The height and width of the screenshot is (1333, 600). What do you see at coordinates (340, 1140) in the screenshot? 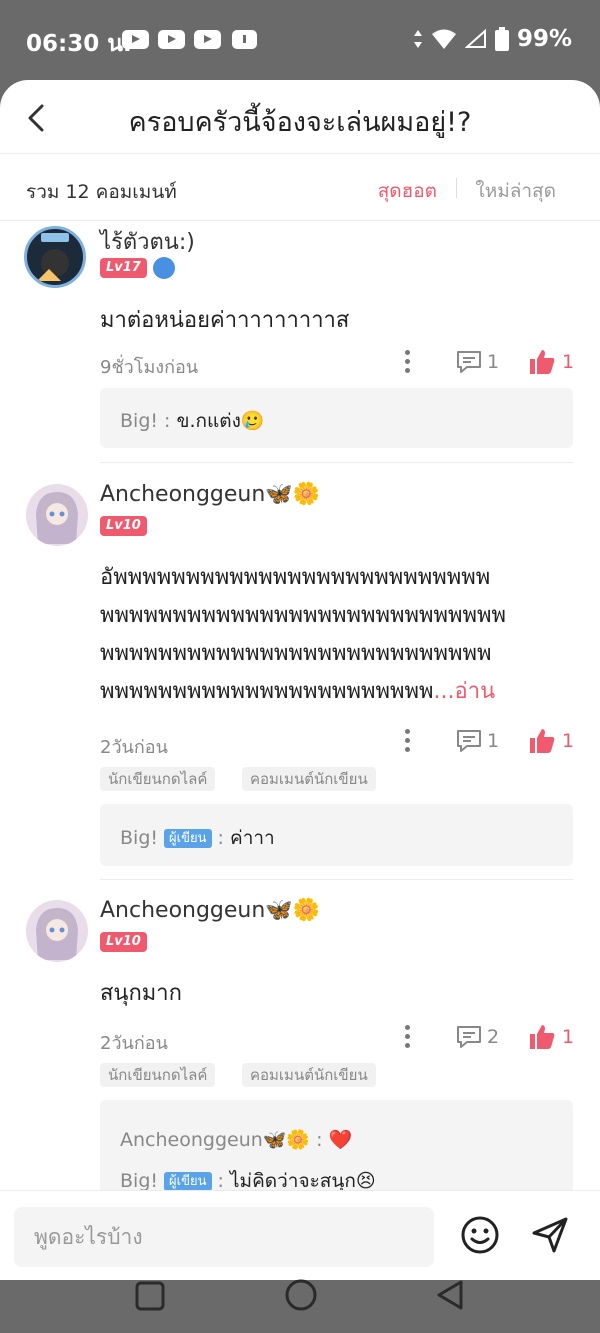
I see `reply-text: ❤️` at bounding box center [340, 1140].